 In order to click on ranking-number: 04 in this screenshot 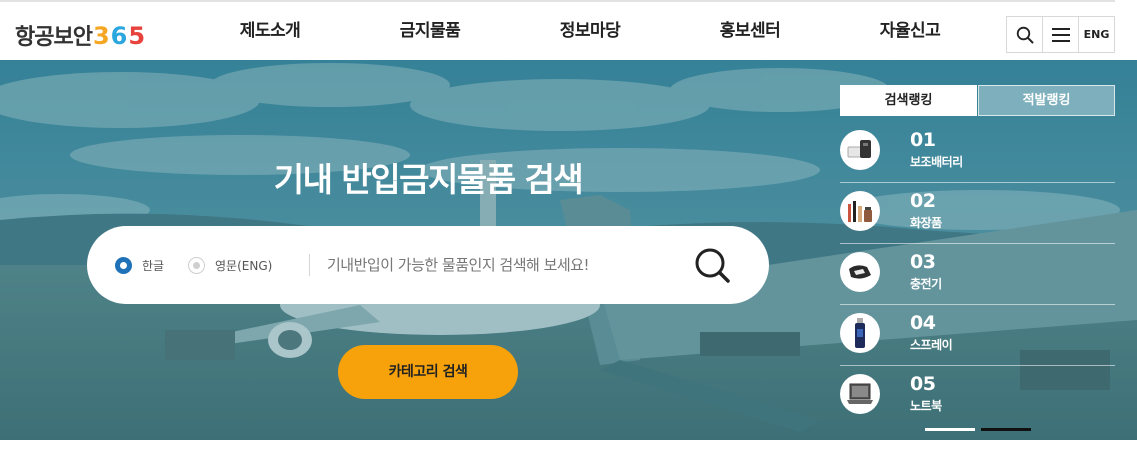, I will do `click(923, 323)`.